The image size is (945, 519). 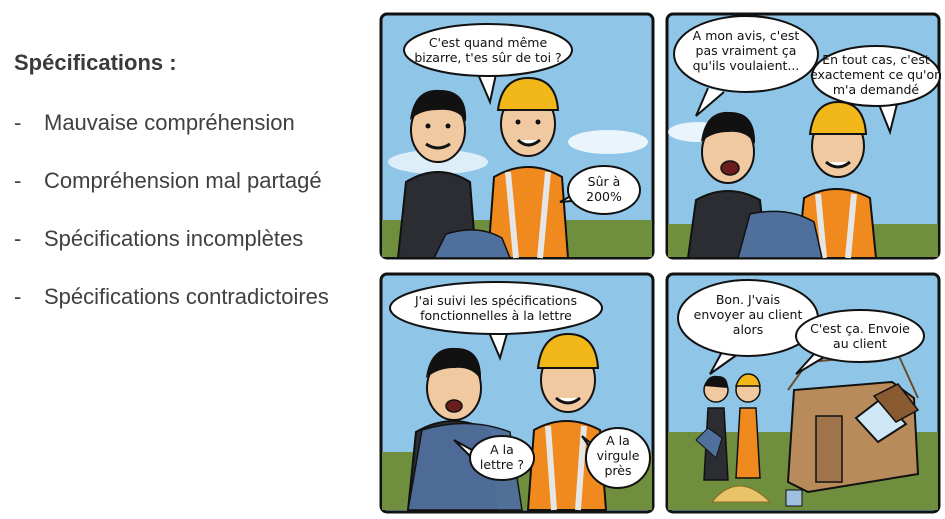 I want to click on panel1-bubble-right-line1: Sûr à, so click(x=604, y=181).